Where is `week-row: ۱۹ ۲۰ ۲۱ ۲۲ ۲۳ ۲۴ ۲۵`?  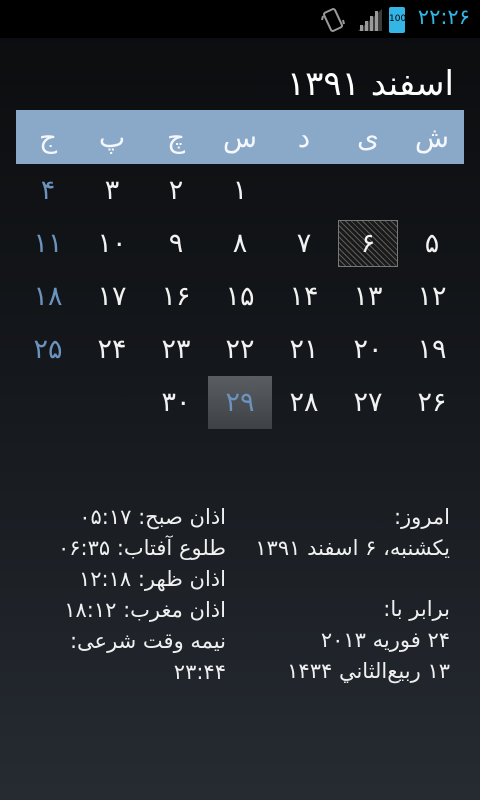 week-row: ۱۹ ۲۰ ۲۱ ۲۲ ۲۳ ۲۴ ۲۵ is located at coordinates (240, 349).